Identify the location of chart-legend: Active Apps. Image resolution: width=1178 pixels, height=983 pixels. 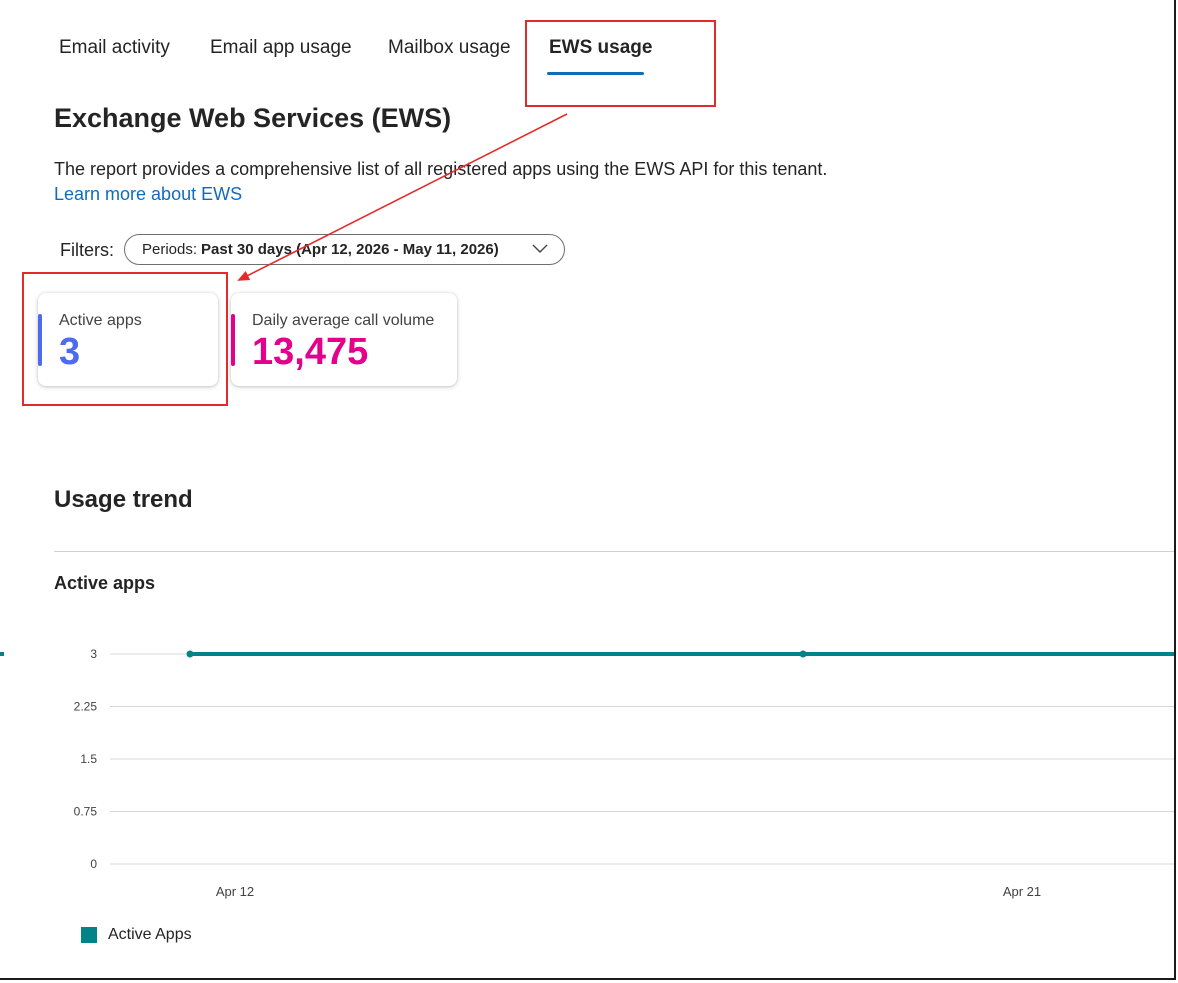
(136, 935).